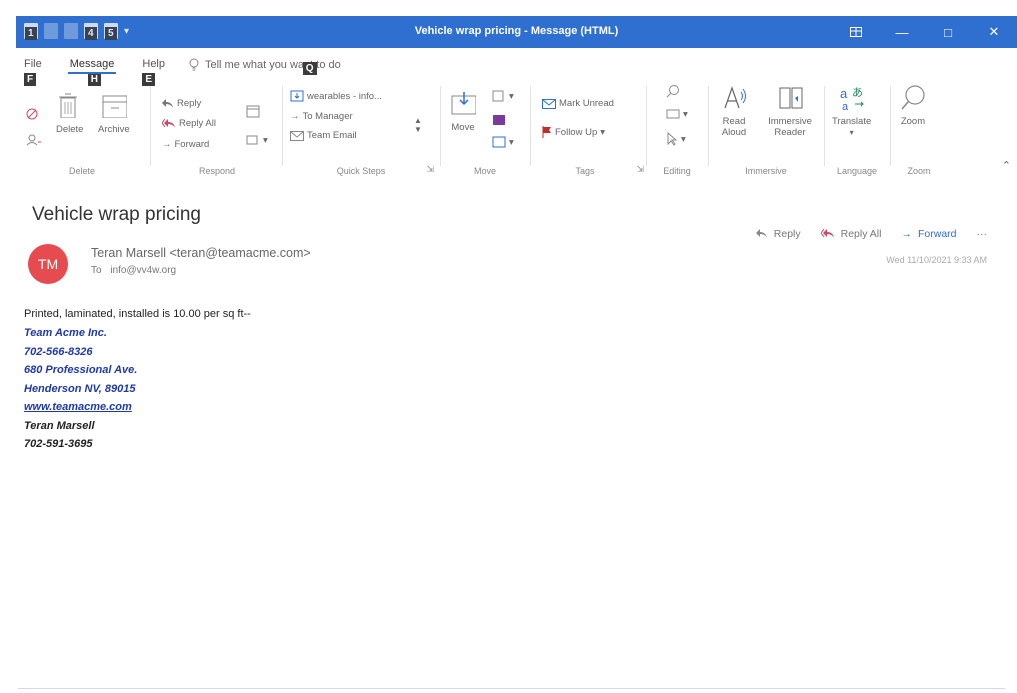 This screenshot has height=693, width=1017. I want to click on reply-all-button: Reply All, so click(189, 123).